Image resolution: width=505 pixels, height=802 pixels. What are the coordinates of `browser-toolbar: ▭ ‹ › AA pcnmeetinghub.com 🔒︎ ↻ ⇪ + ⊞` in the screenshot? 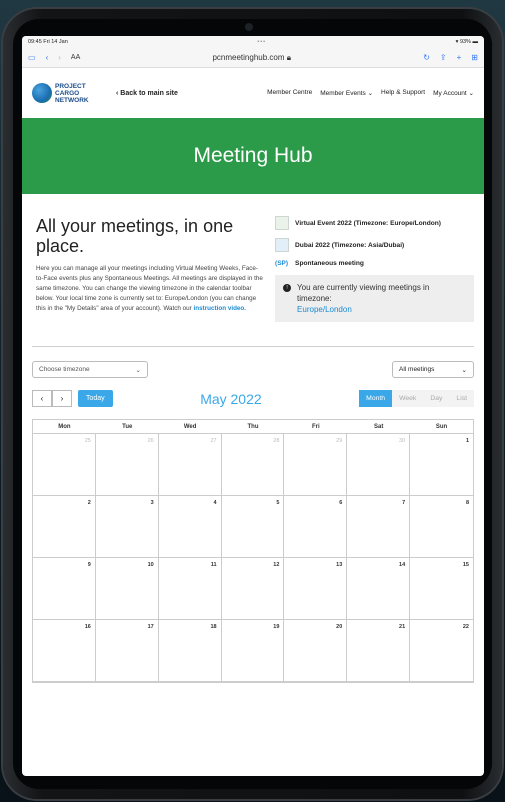 It's located at (253, 58).